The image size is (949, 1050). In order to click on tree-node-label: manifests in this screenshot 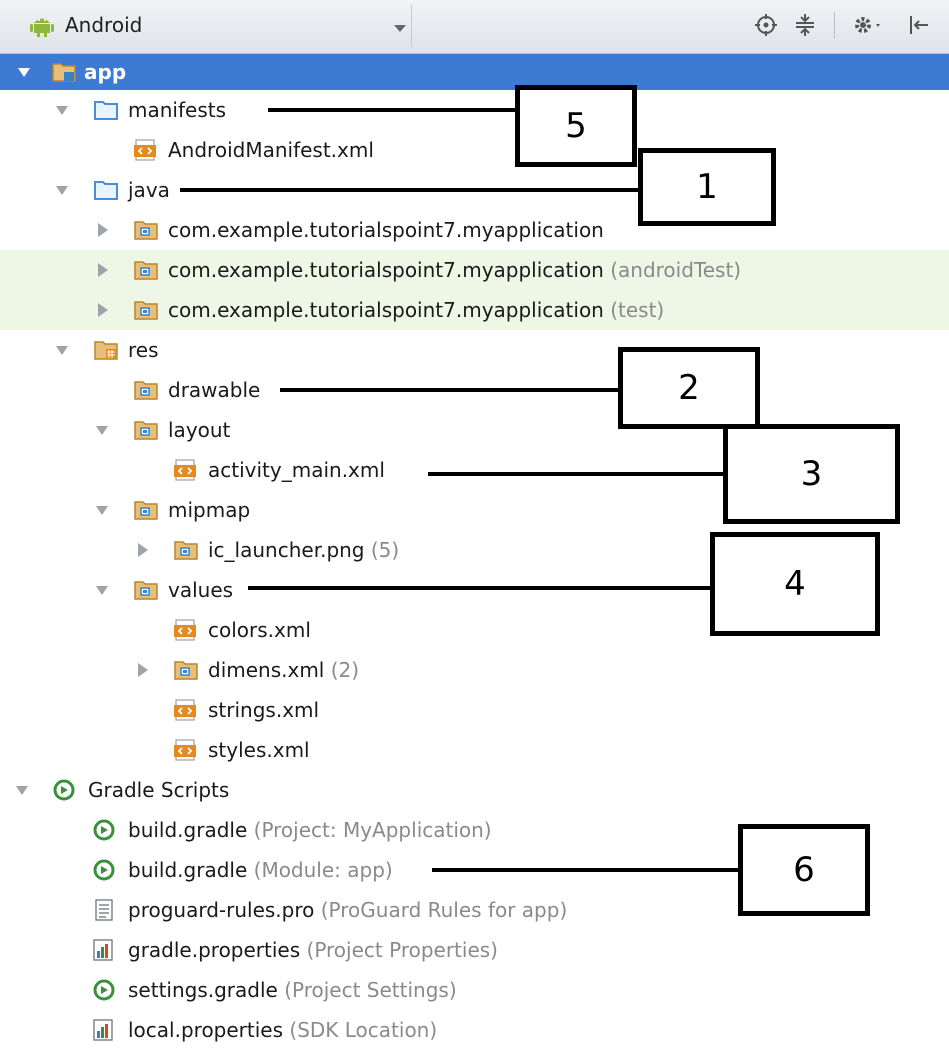, I will do `click(177, 110)`.